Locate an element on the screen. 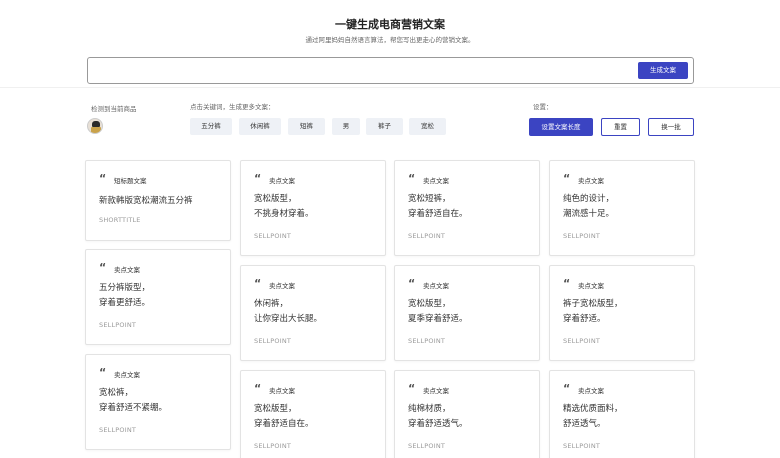 The width and height of the screenshot is (780, 458). card-text: 休闲裤， 让你穿出大长腿。 is located at coordinates (316, 312).